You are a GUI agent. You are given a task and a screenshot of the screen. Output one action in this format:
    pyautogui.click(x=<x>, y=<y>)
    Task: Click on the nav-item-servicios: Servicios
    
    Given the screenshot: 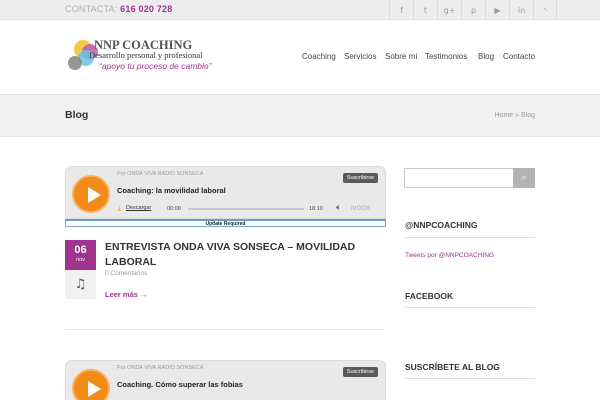 What is the action you would take?
    pyautogui.click(x=360, y=56)
    